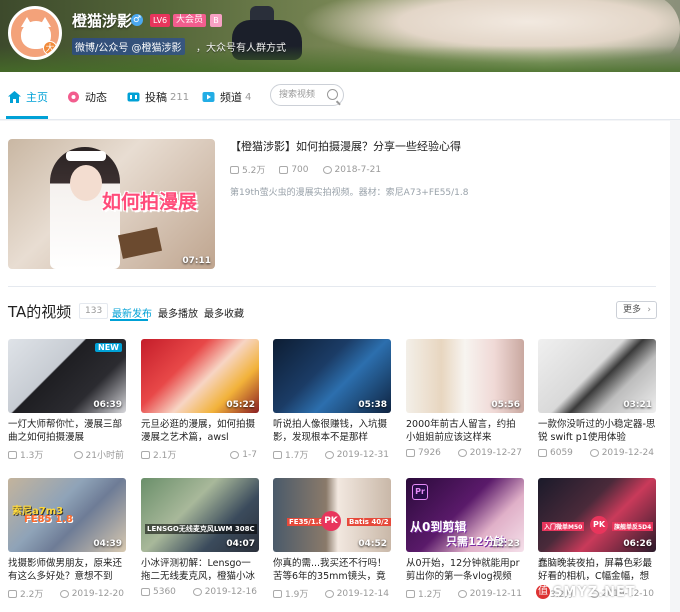 The image size is (680, 612). Describe the element at coordinates (200, 376) in the screenshot. I see `video-thumbnail: 05:22` at that location.